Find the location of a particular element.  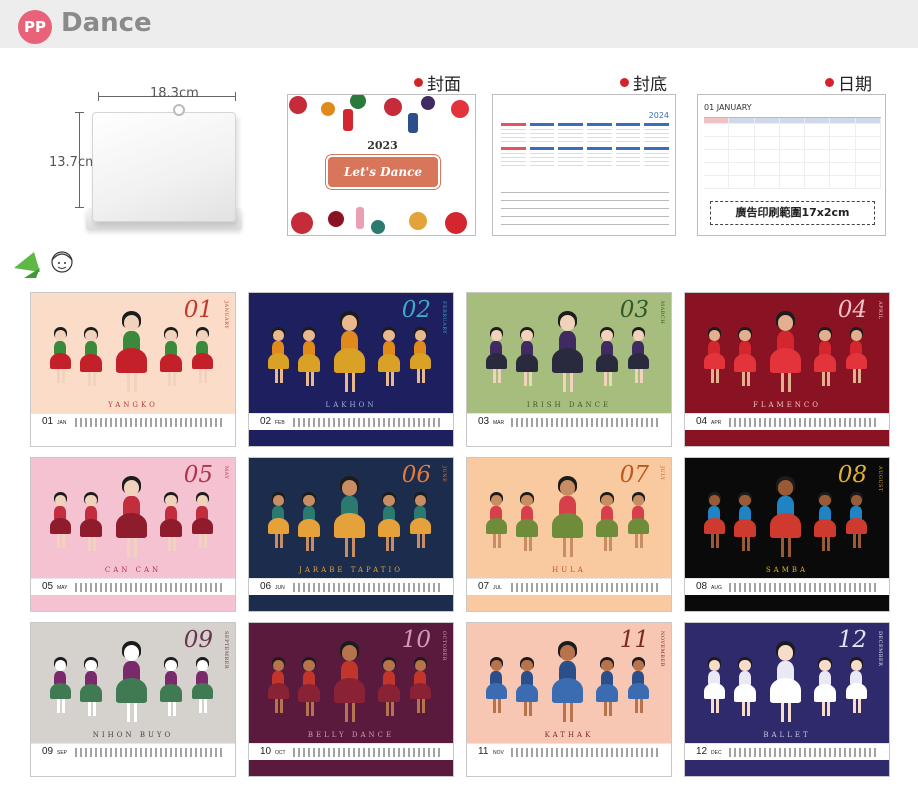

month-artwork: 06 JUNE JARABE TAPATIO is located at coordinates (351, 518).